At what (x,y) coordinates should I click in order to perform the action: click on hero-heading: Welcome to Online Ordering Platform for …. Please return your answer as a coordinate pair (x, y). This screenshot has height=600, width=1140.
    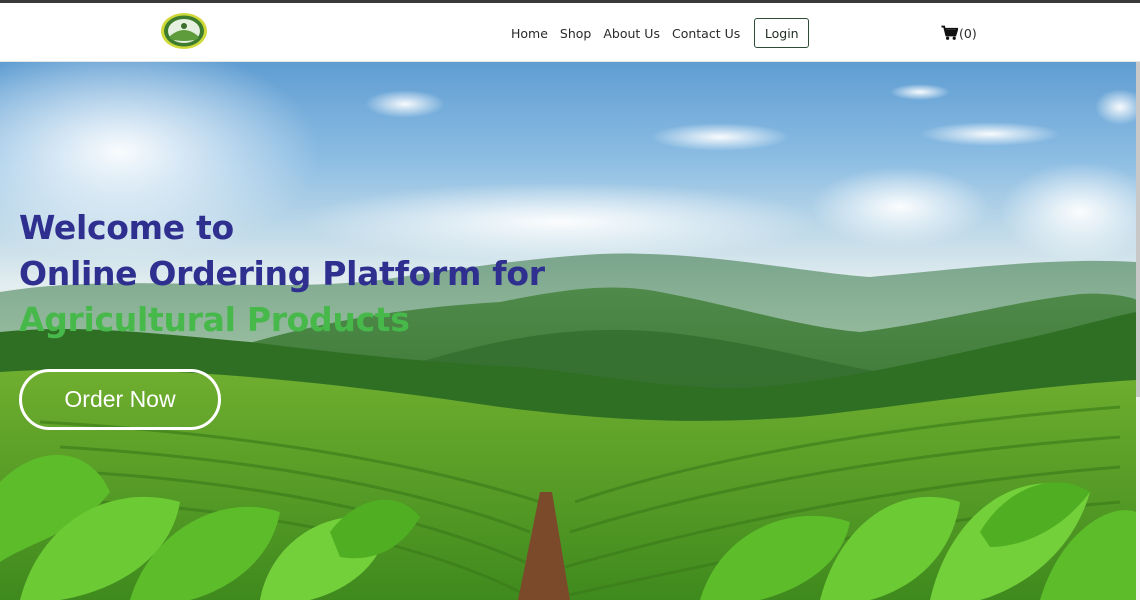
    Looking at the image, I should click on (282, 274).